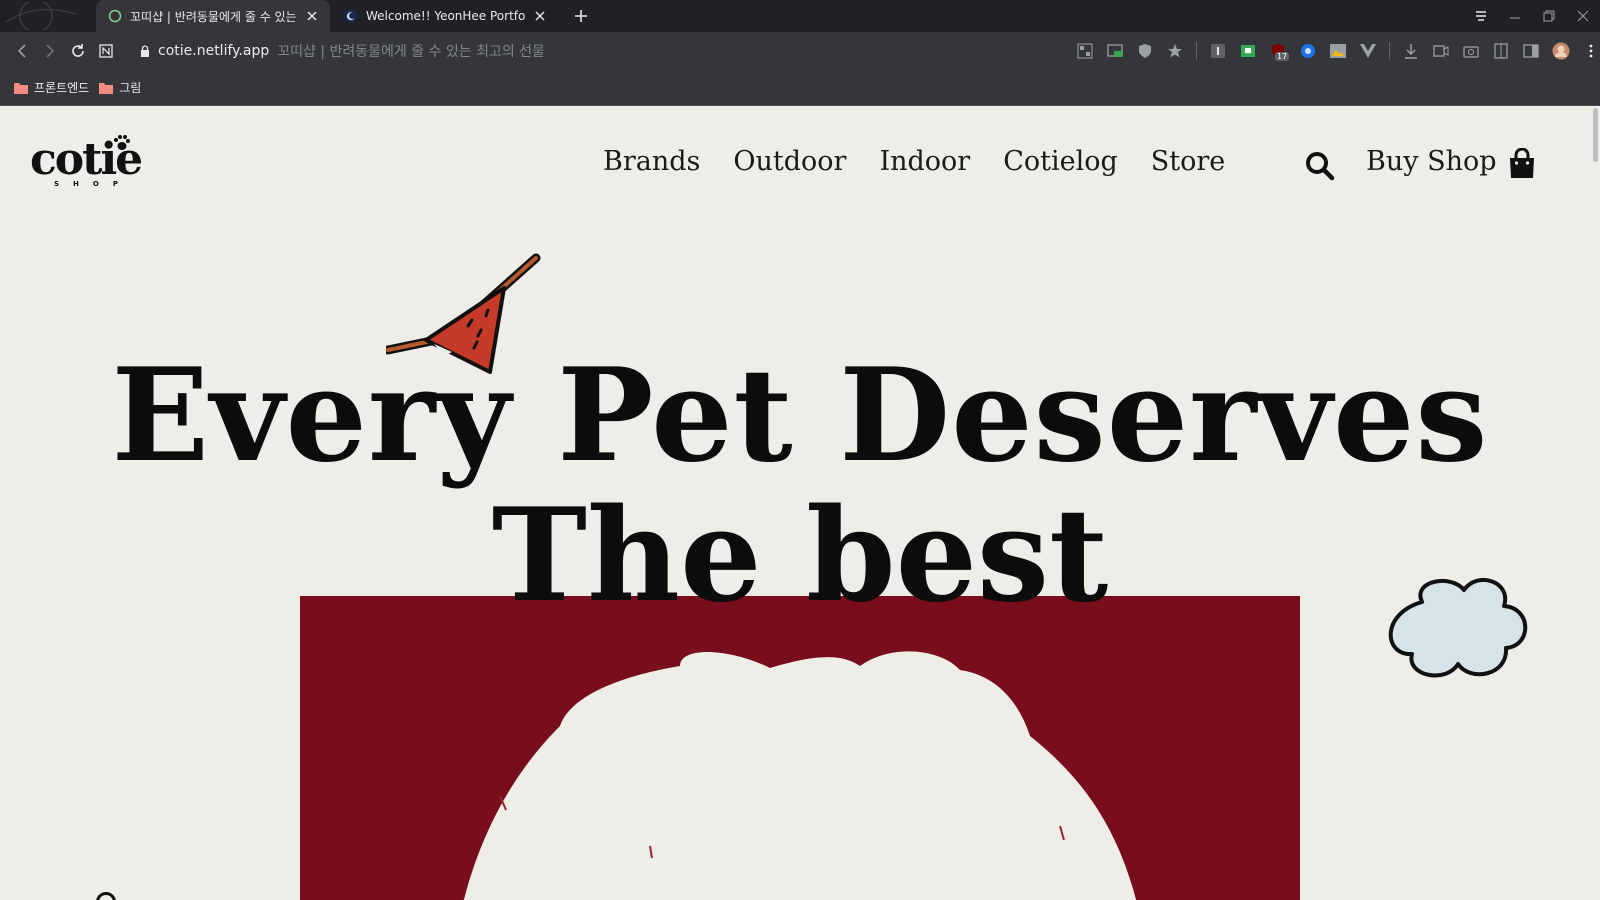 The height and width of the screenshot is (900, 1600). What do you see at coordinates (93, 184) in the screenshot?
I see `logo-subtitle: SHOP` at bounding box center [93, 184].